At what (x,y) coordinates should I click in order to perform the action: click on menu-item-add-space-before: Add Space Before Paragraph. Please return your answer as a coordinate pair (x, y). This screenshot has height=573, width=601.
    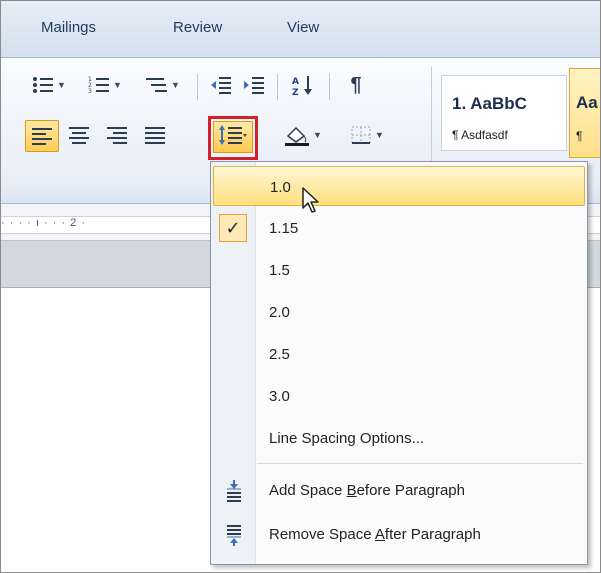
    Looking at the image, I should click on (399, 490).